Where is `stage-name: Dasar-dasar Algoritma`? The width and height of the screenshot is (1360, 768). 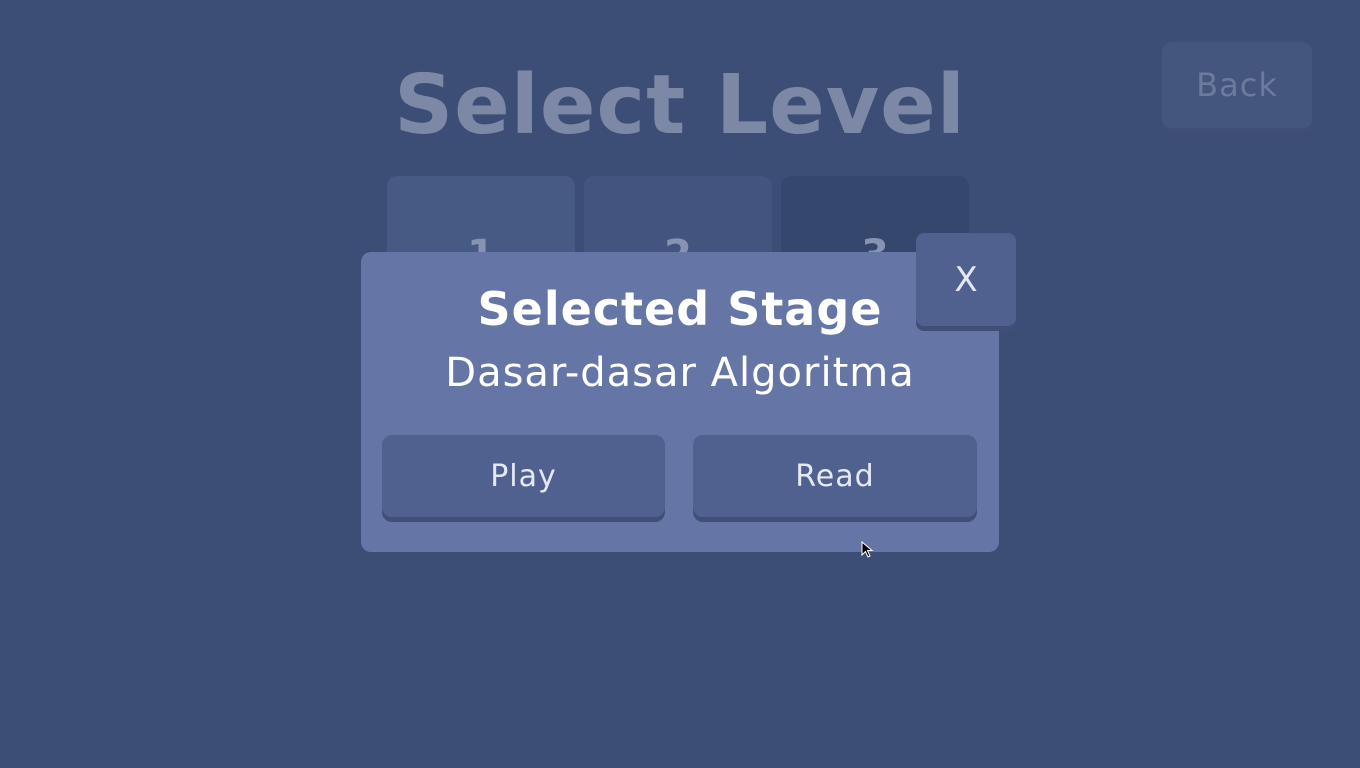 stage-name: Dasar-dasar Algoritma is located at coordinates (680, 373).